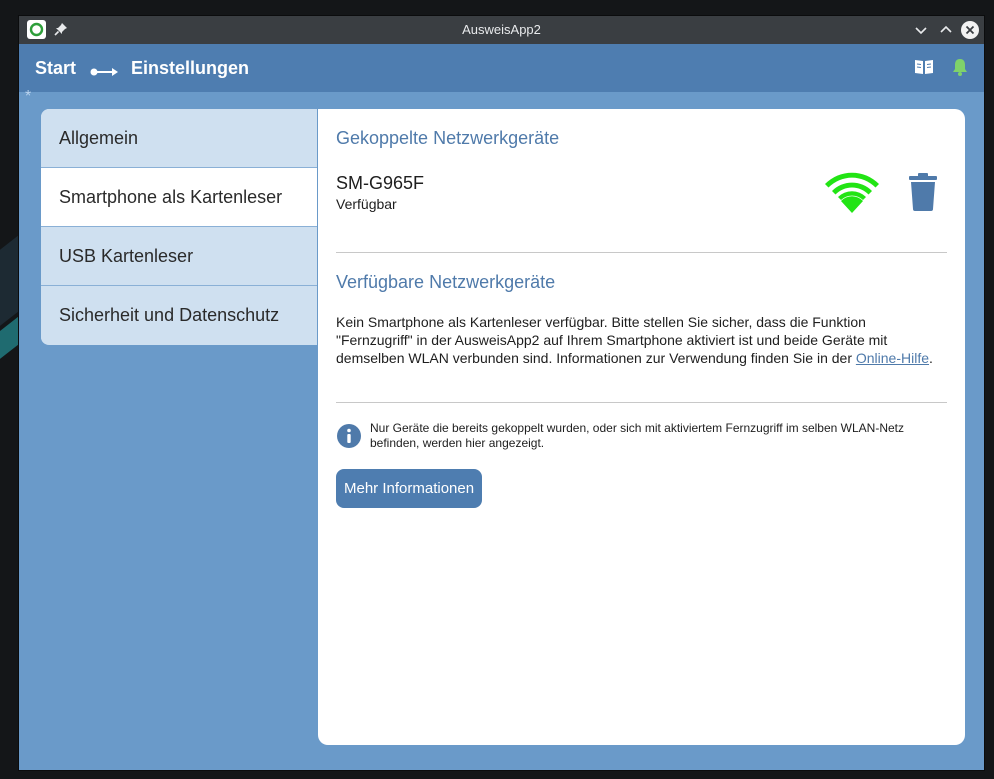 The image size is (994, 779). I want to click on sidebar-item-usb-kartenleser: USB Kartenleser, so click(179, 256).